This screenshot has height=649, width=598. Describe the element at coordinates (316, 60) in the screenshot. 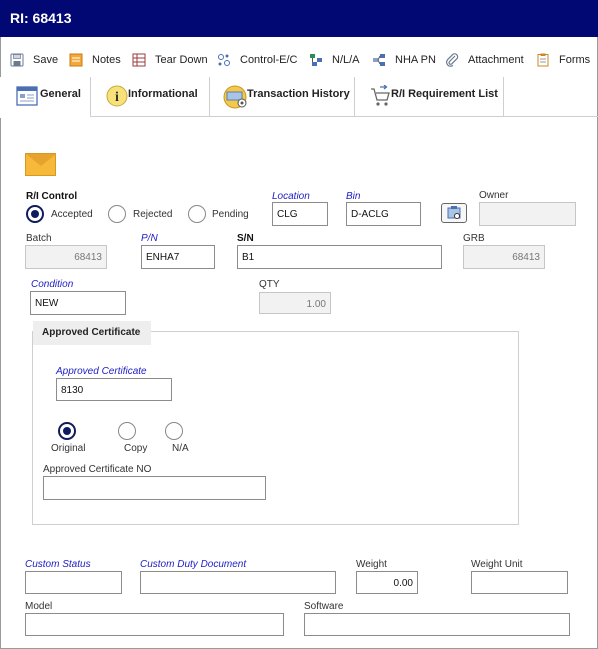

I see `nla-icon` at that location.